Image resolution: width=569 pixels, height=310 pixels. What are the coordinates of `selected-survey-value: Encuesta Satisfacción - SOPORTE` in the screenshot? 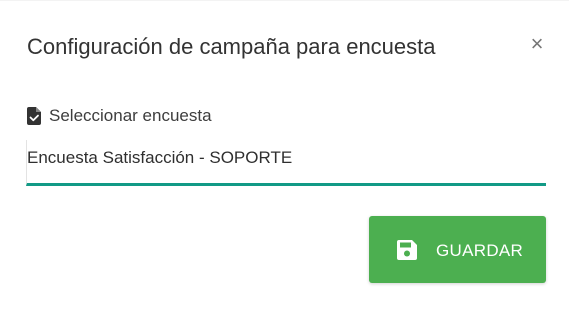 It's located at (160, 157).